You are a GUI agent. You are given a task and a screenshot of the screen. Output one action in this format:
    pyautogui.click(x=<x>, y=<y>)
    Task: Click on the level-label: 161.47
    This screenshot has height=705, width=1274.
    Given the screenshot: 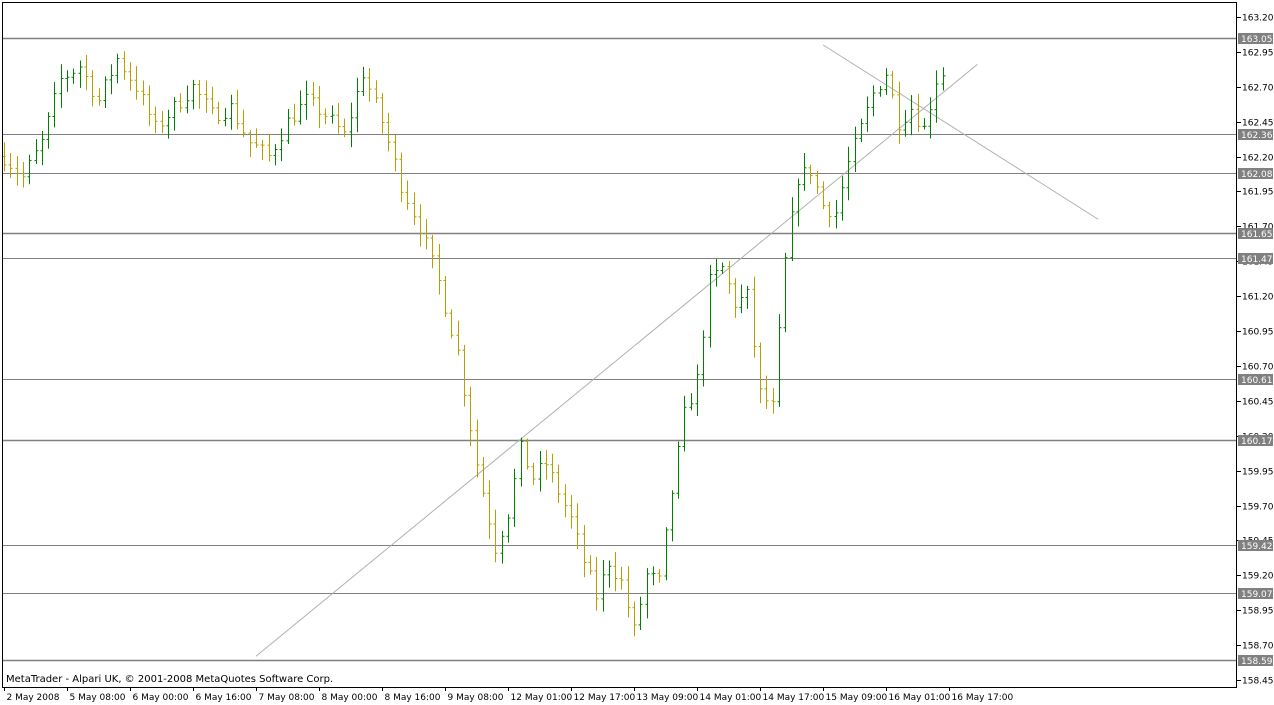 What is the action you would take?
    pyautogui.click(x=1255, y=259)
    